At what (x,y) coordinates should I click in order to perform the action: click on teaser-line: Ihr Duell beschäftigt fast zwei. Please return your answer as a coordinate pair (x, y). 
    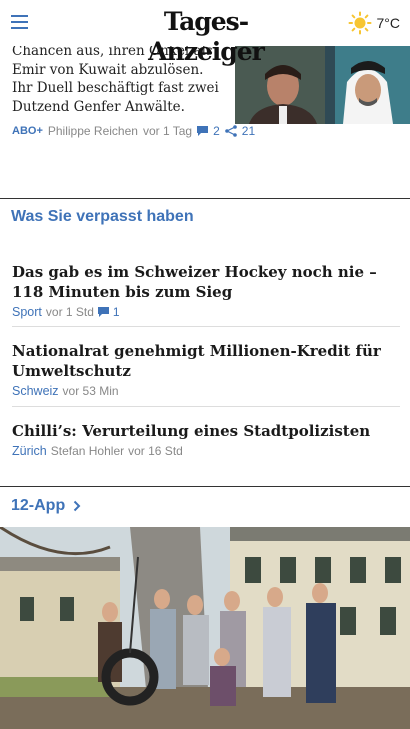
    Looking at the image, I should click on (115, 88).